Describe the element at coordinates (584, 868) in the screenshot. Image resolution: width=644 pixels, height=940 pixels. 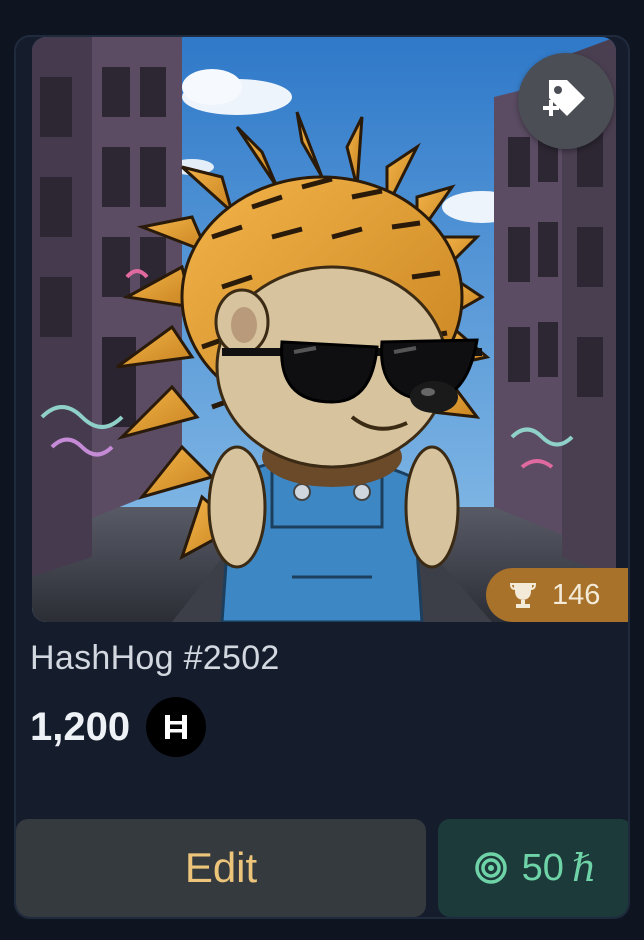
I see `hbar-unit: ℏ` at that location.